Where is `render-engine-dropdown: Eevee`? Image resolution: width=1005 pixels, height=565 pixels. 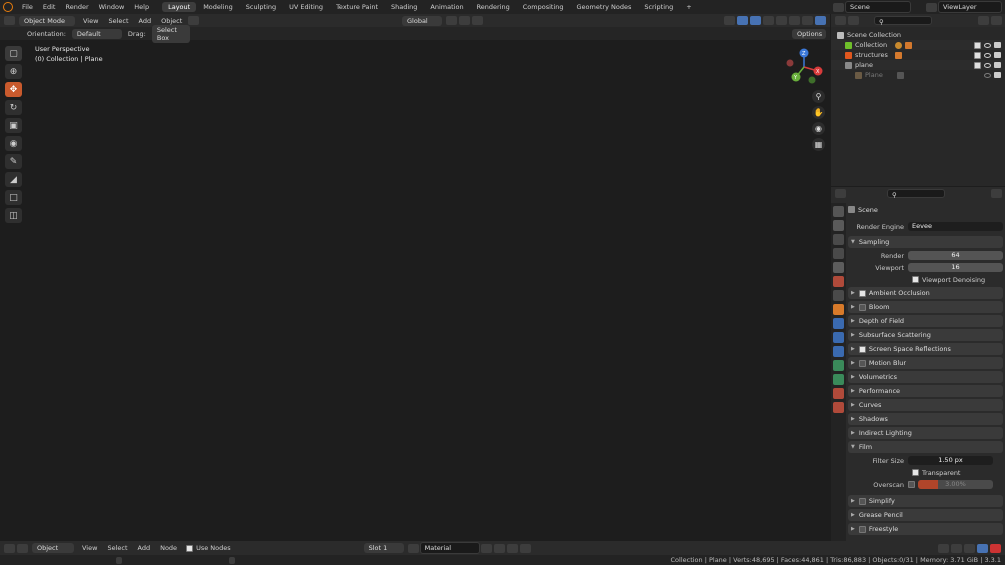 render-engine-dropdown: Eevee is located at coordinates (955, 226).